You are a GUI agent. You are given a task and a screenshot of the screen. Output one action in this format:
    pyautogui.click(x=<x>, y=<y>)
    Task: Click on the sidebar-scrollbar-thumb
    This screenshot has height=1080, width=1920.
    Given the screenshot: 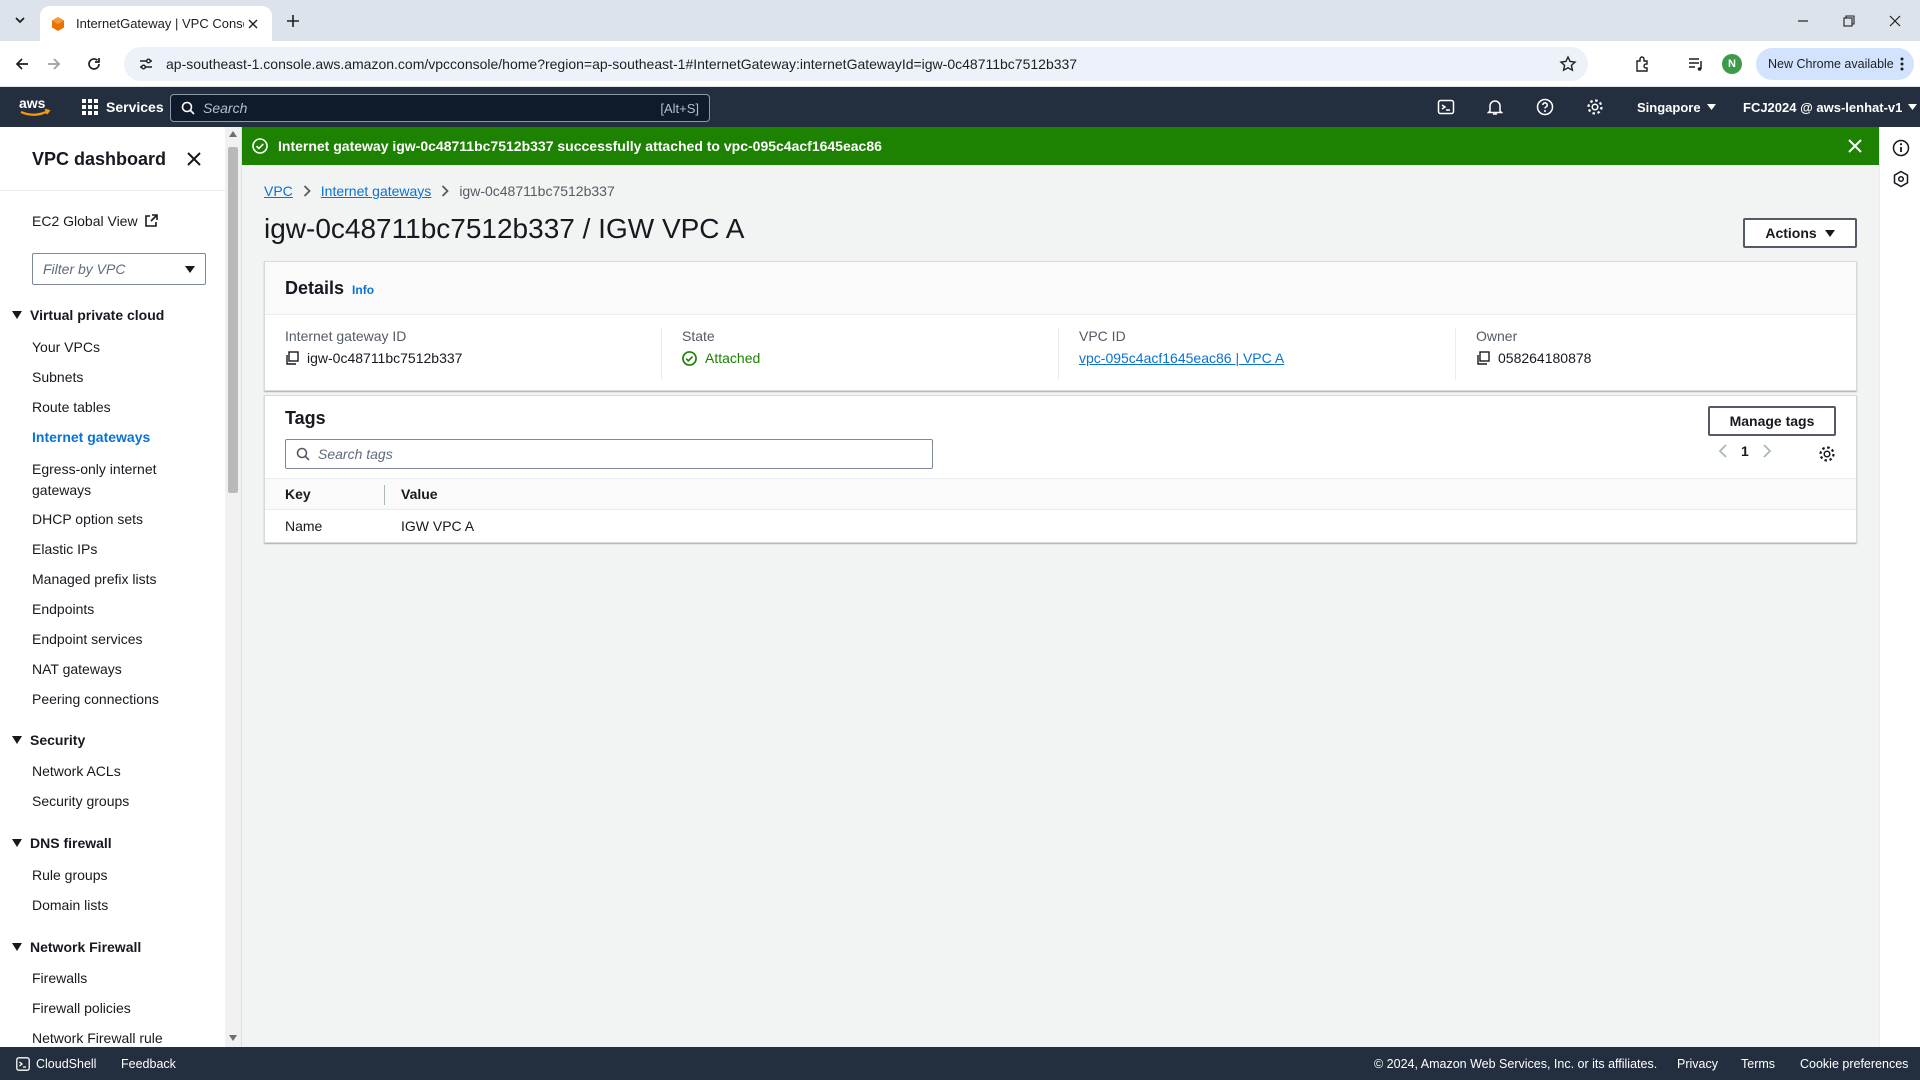 What is the action you would take?
    pyautogui.click(x=233, y=320)
    